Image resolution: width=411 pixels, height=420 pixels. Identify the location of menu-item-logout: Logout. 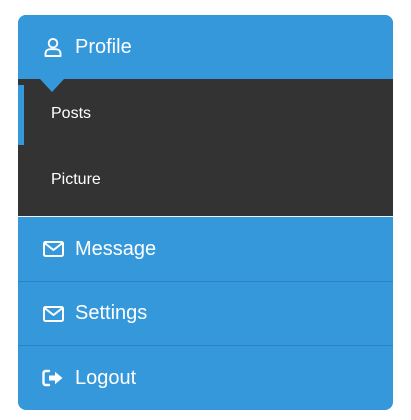
(205, 378).